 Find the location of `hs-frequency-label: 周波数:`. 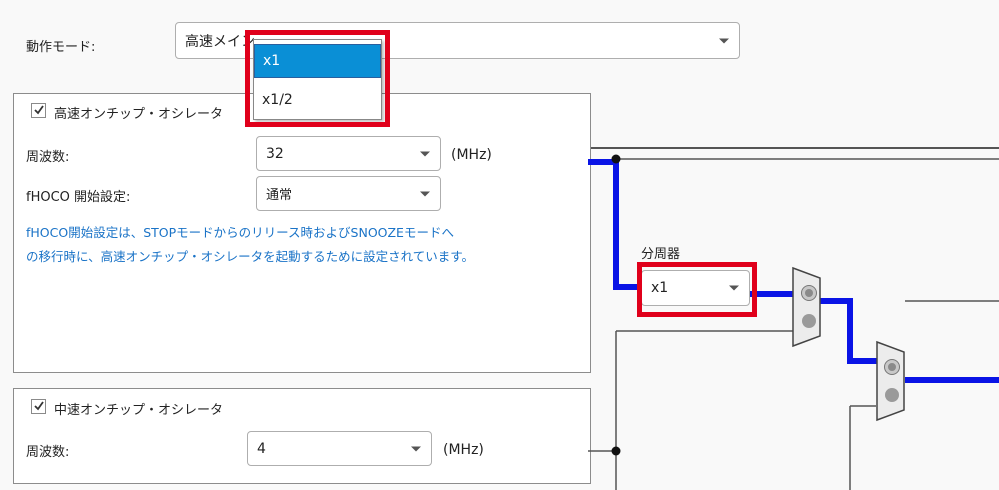

hs-frequency-label: 周波数: is located at coordinates (48, 157).